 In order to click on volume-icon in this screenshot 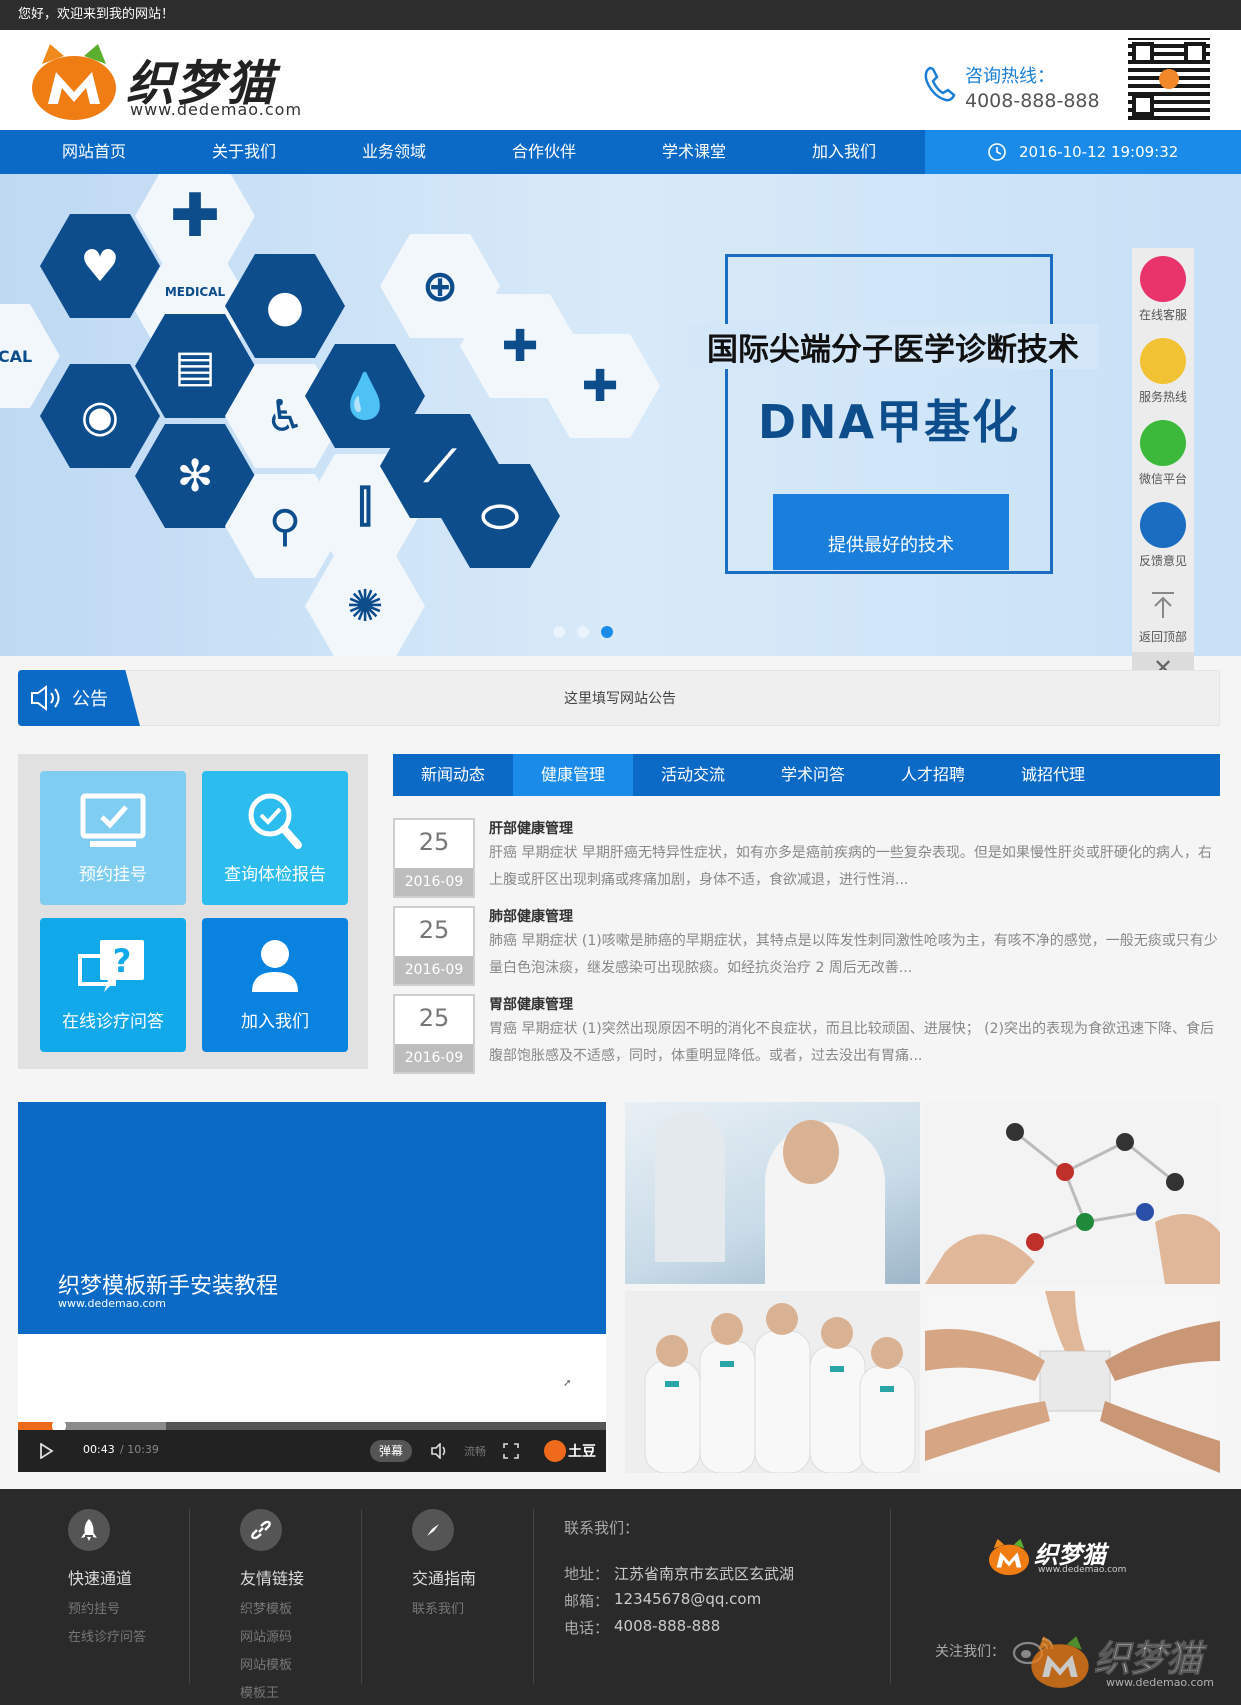, I will do `click(440, 1451)`.